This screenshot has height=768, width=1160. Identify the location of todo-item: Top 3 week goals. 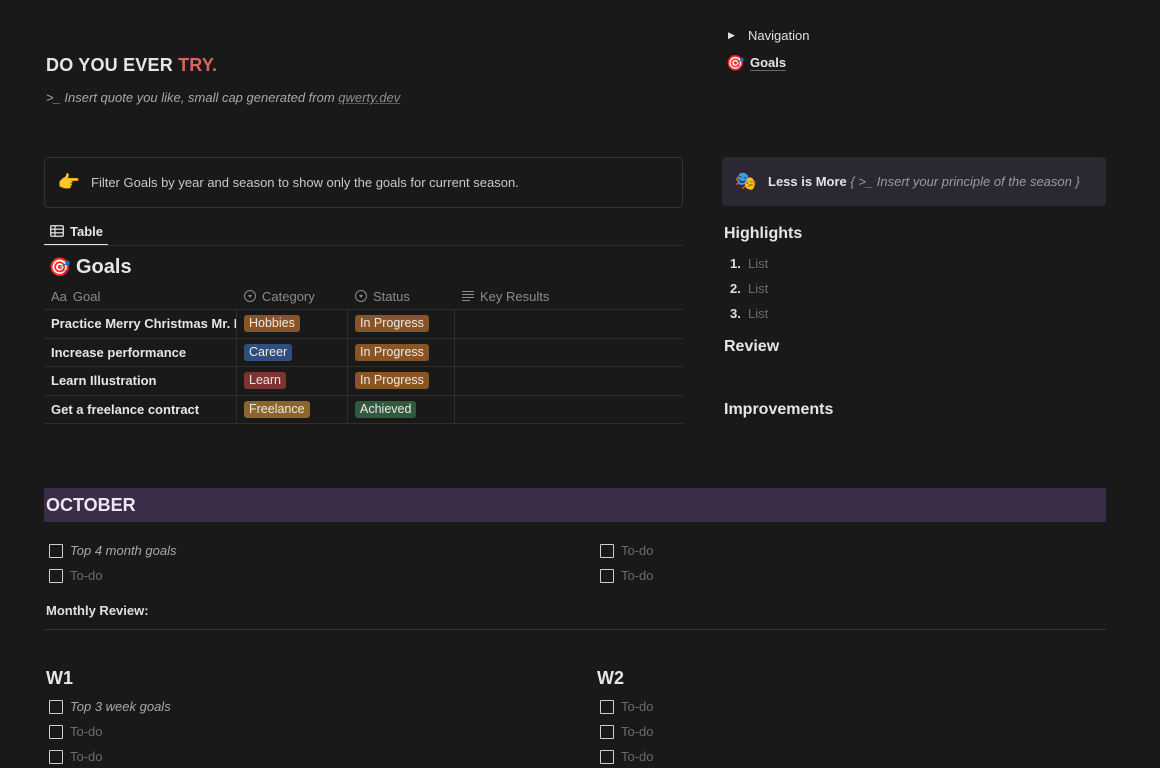
(110, 706).